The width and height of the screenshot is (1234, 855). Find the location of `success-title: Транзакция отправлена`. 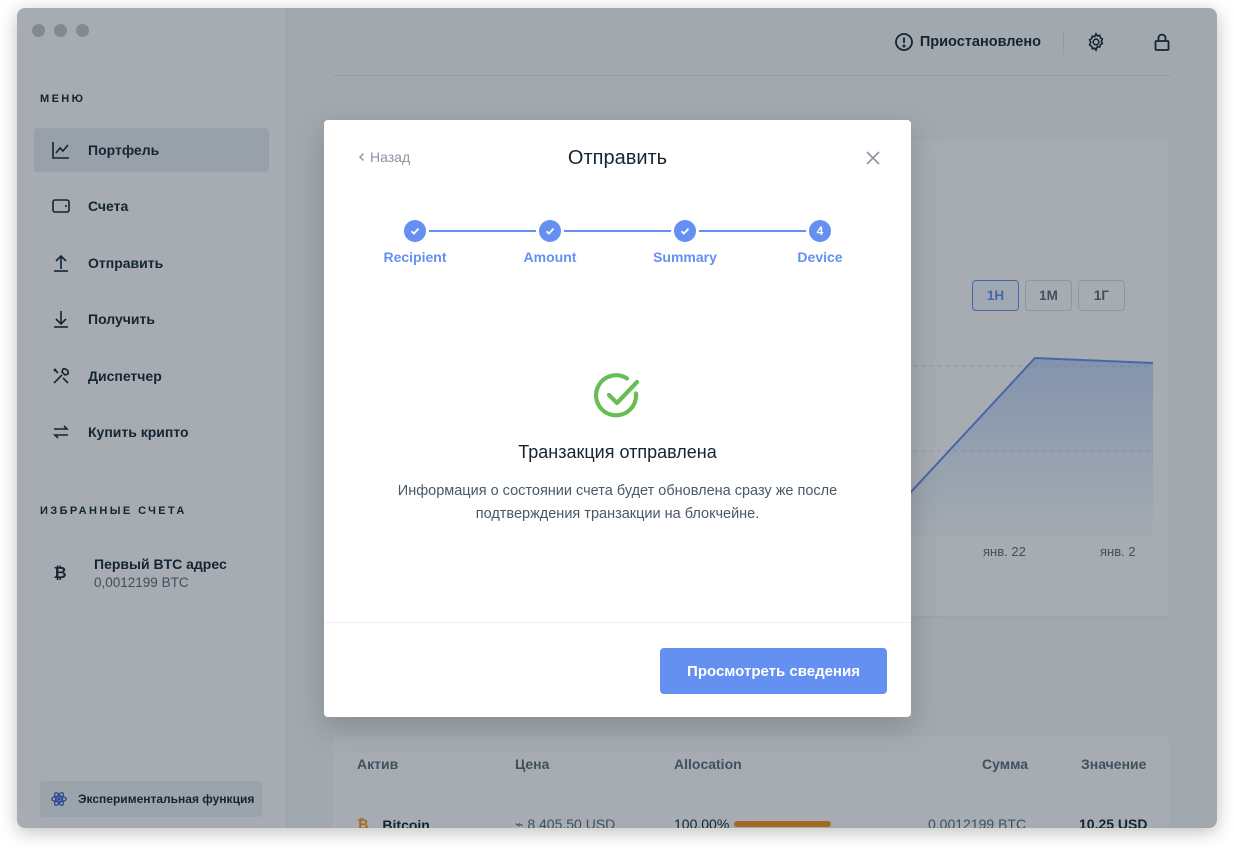

success-title: Транзакция отправлена is located at coordinates (617, 452).